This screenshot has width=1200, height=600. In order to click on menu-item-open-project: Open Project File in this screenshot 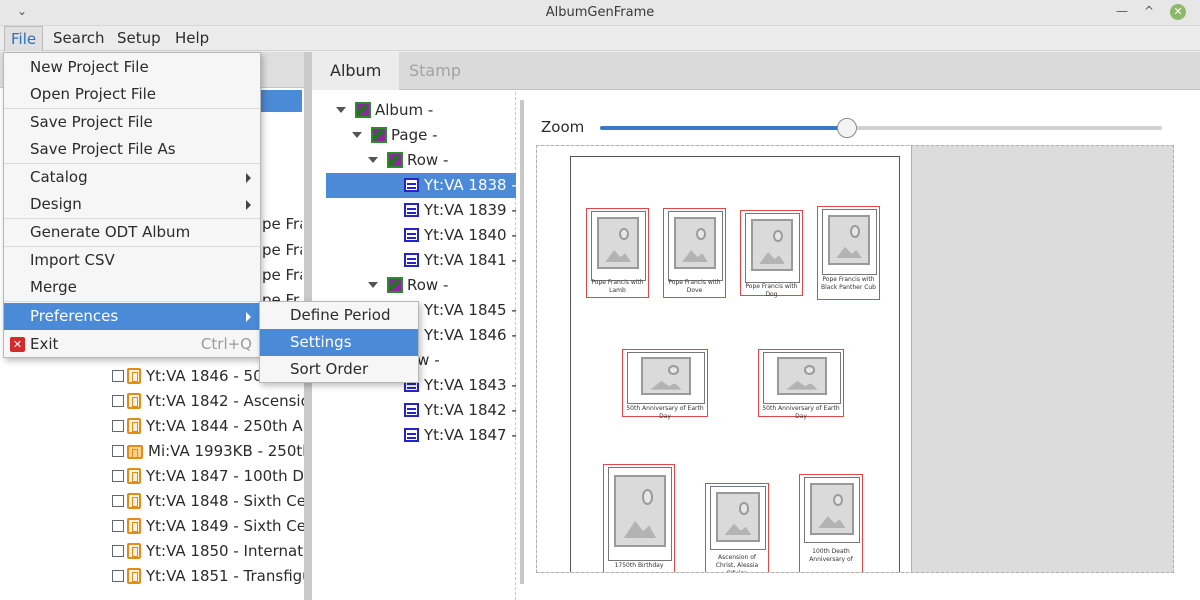, I will do `click(132, 94)`.